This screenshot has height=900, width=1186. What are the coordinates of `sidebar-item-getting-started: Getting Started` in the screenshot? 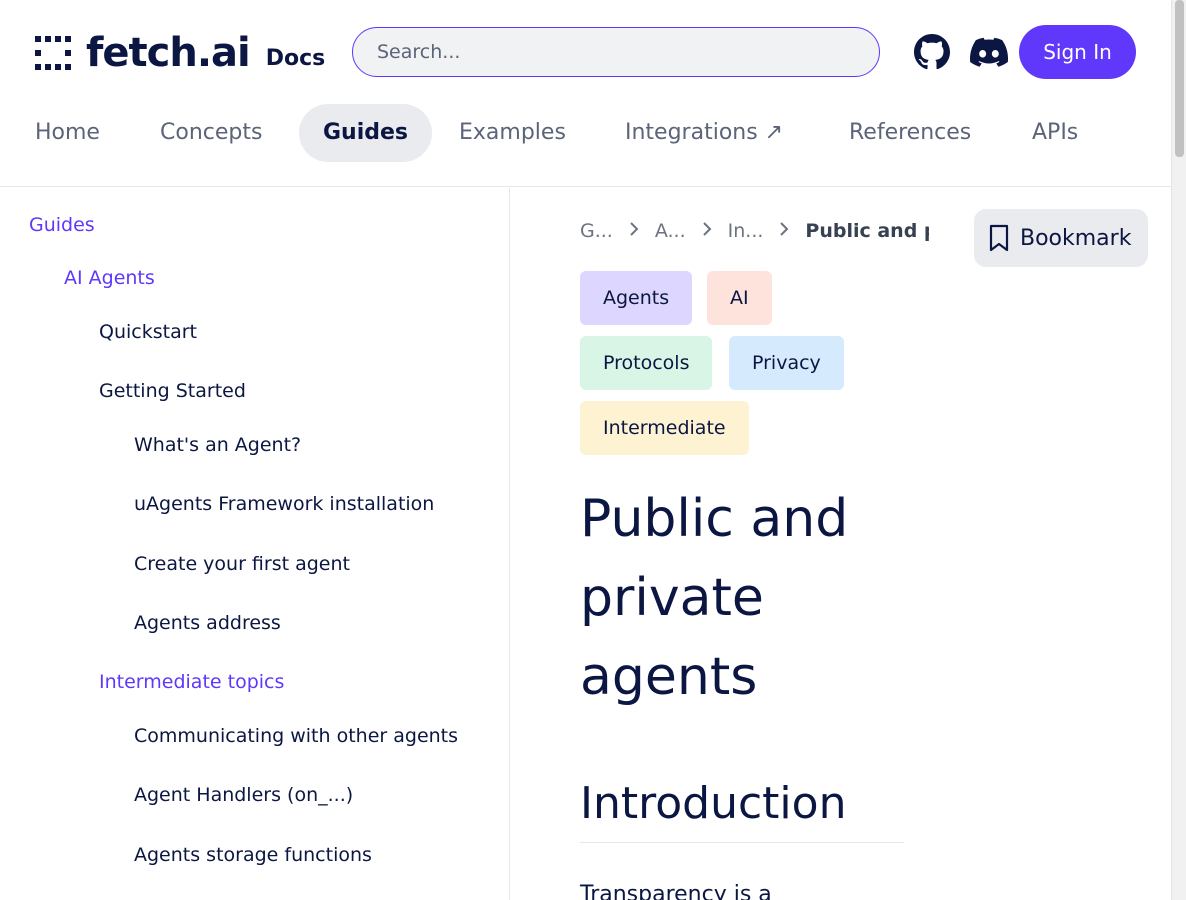 It's located at (172, 391).